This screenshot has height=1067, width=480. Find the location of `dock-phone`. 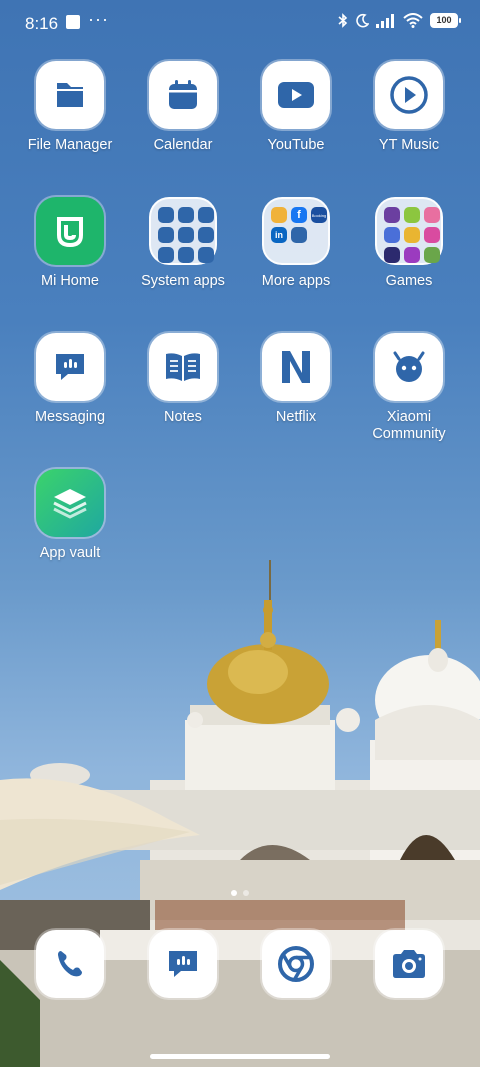

dock-phone is located at coordinates (70, 964).